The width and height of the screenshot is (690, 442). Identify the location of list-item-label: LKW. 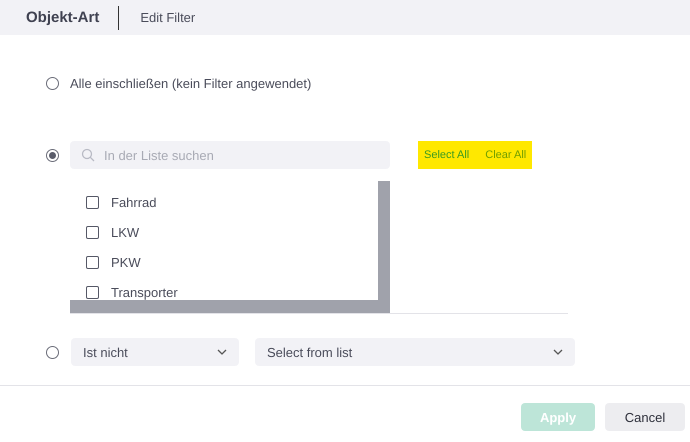
(125, 232).